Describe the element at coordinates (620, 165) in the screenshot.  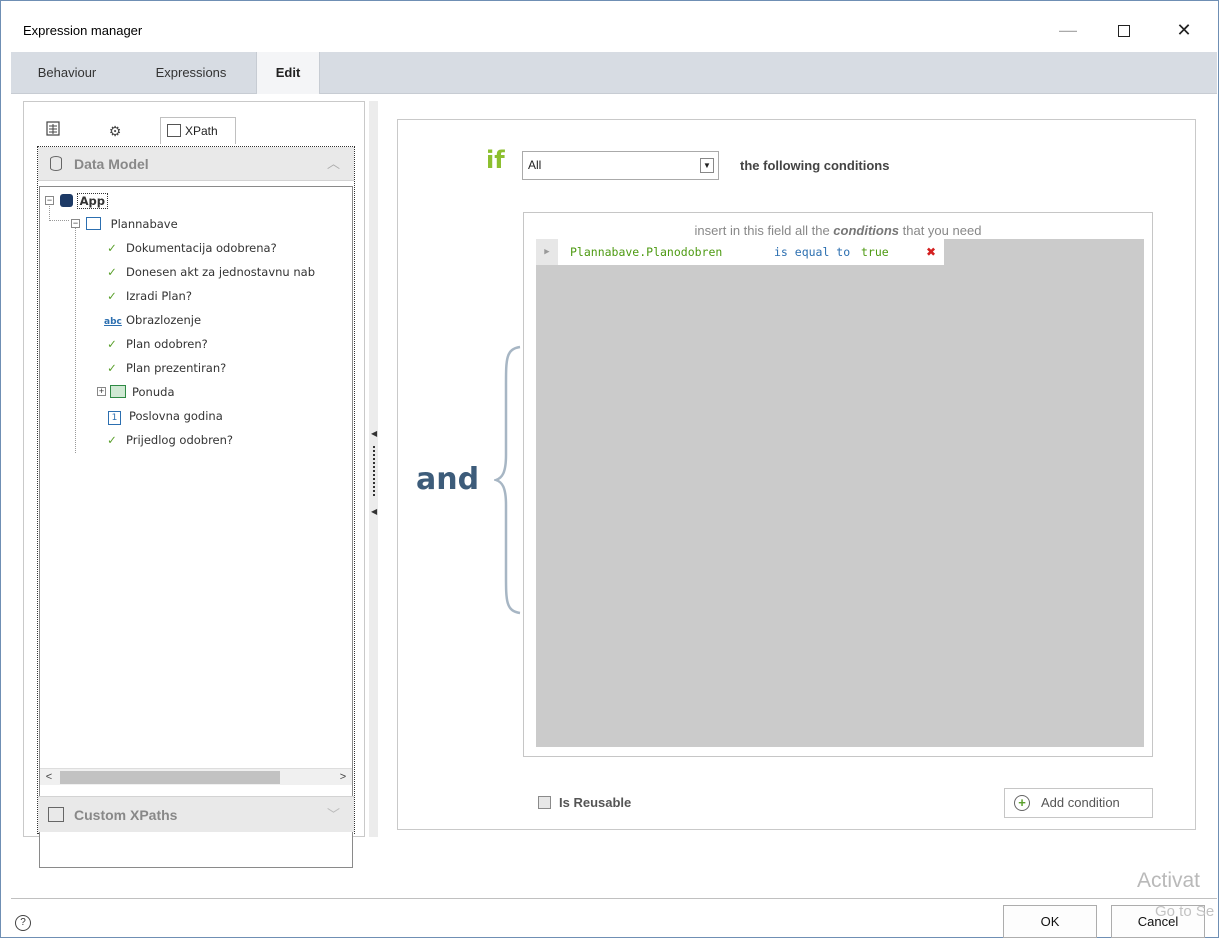
I see `match-type-select: All ▼` at that location.